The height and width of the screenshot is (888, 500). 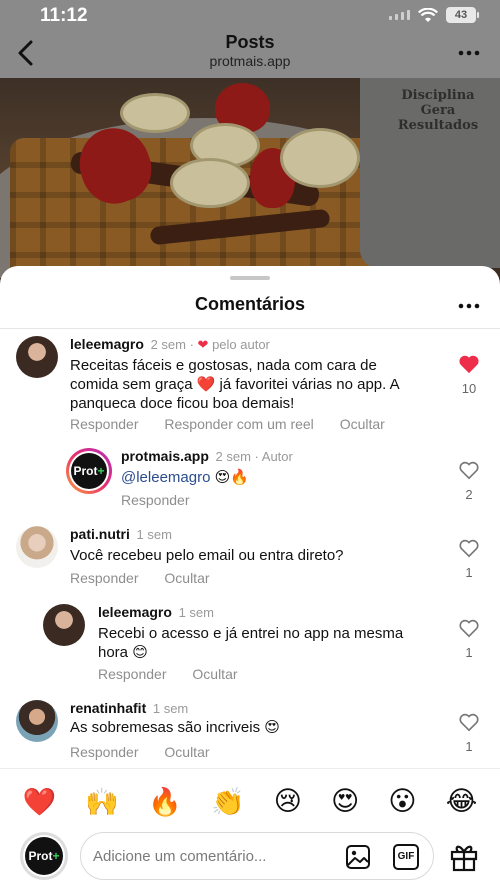 I want to click on comment-meta: leleemagro 2 sem · ❤ pelo autor, so click(x=170, y=344).